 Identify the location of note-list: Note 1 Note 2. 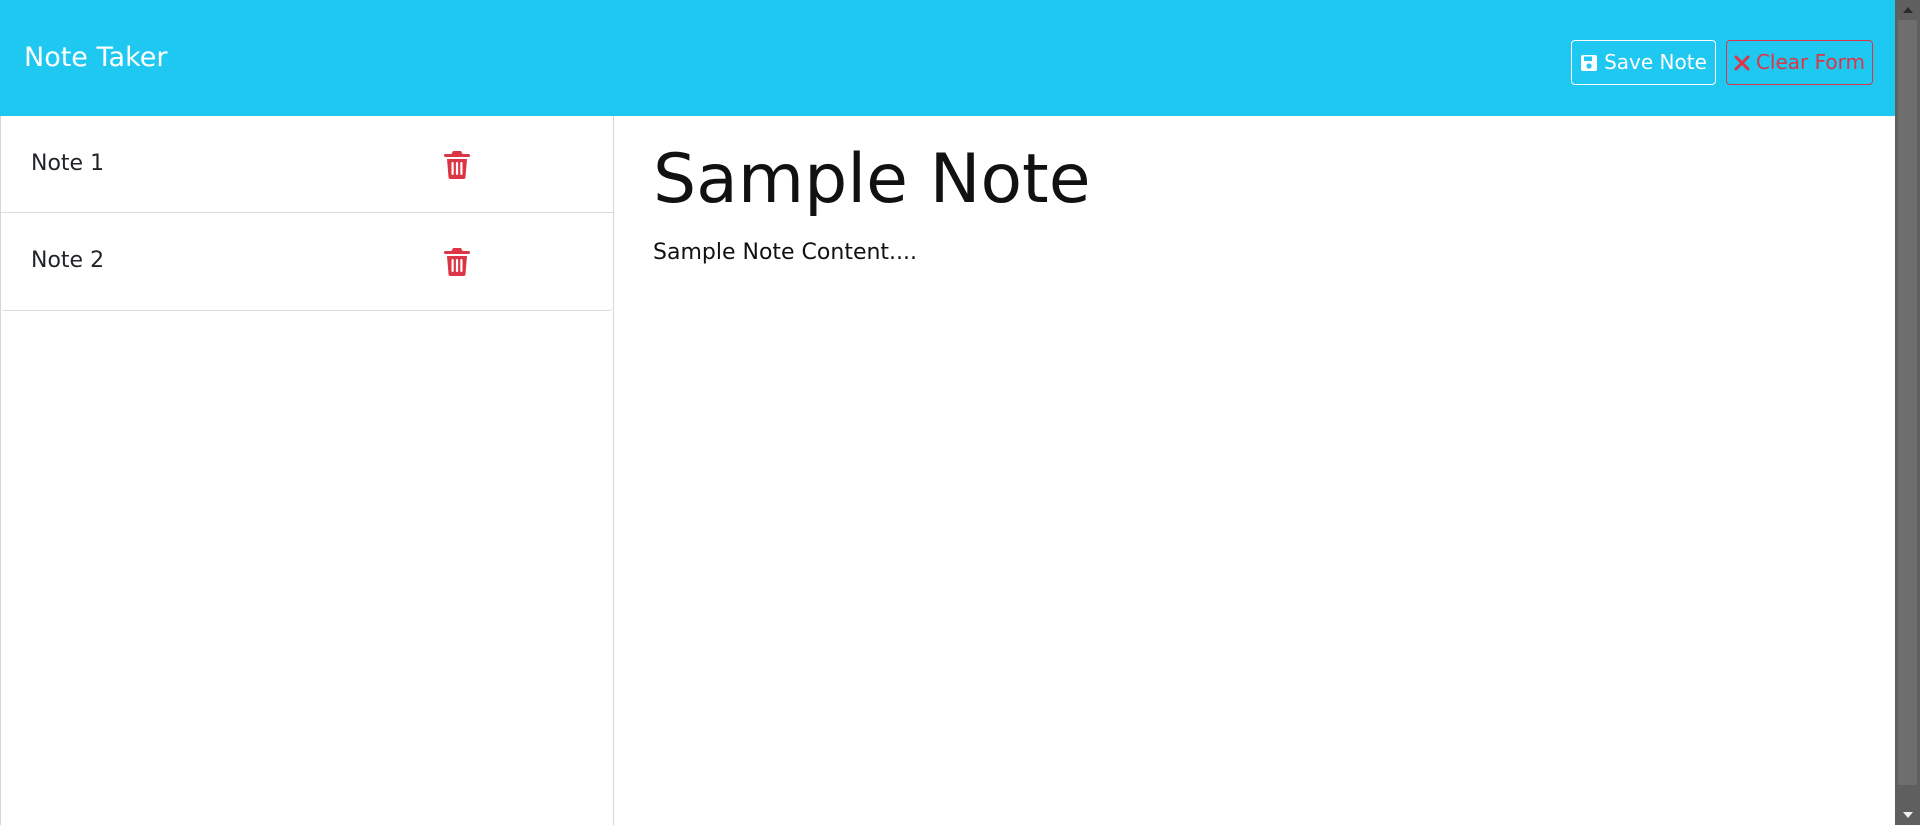
(307, 213).